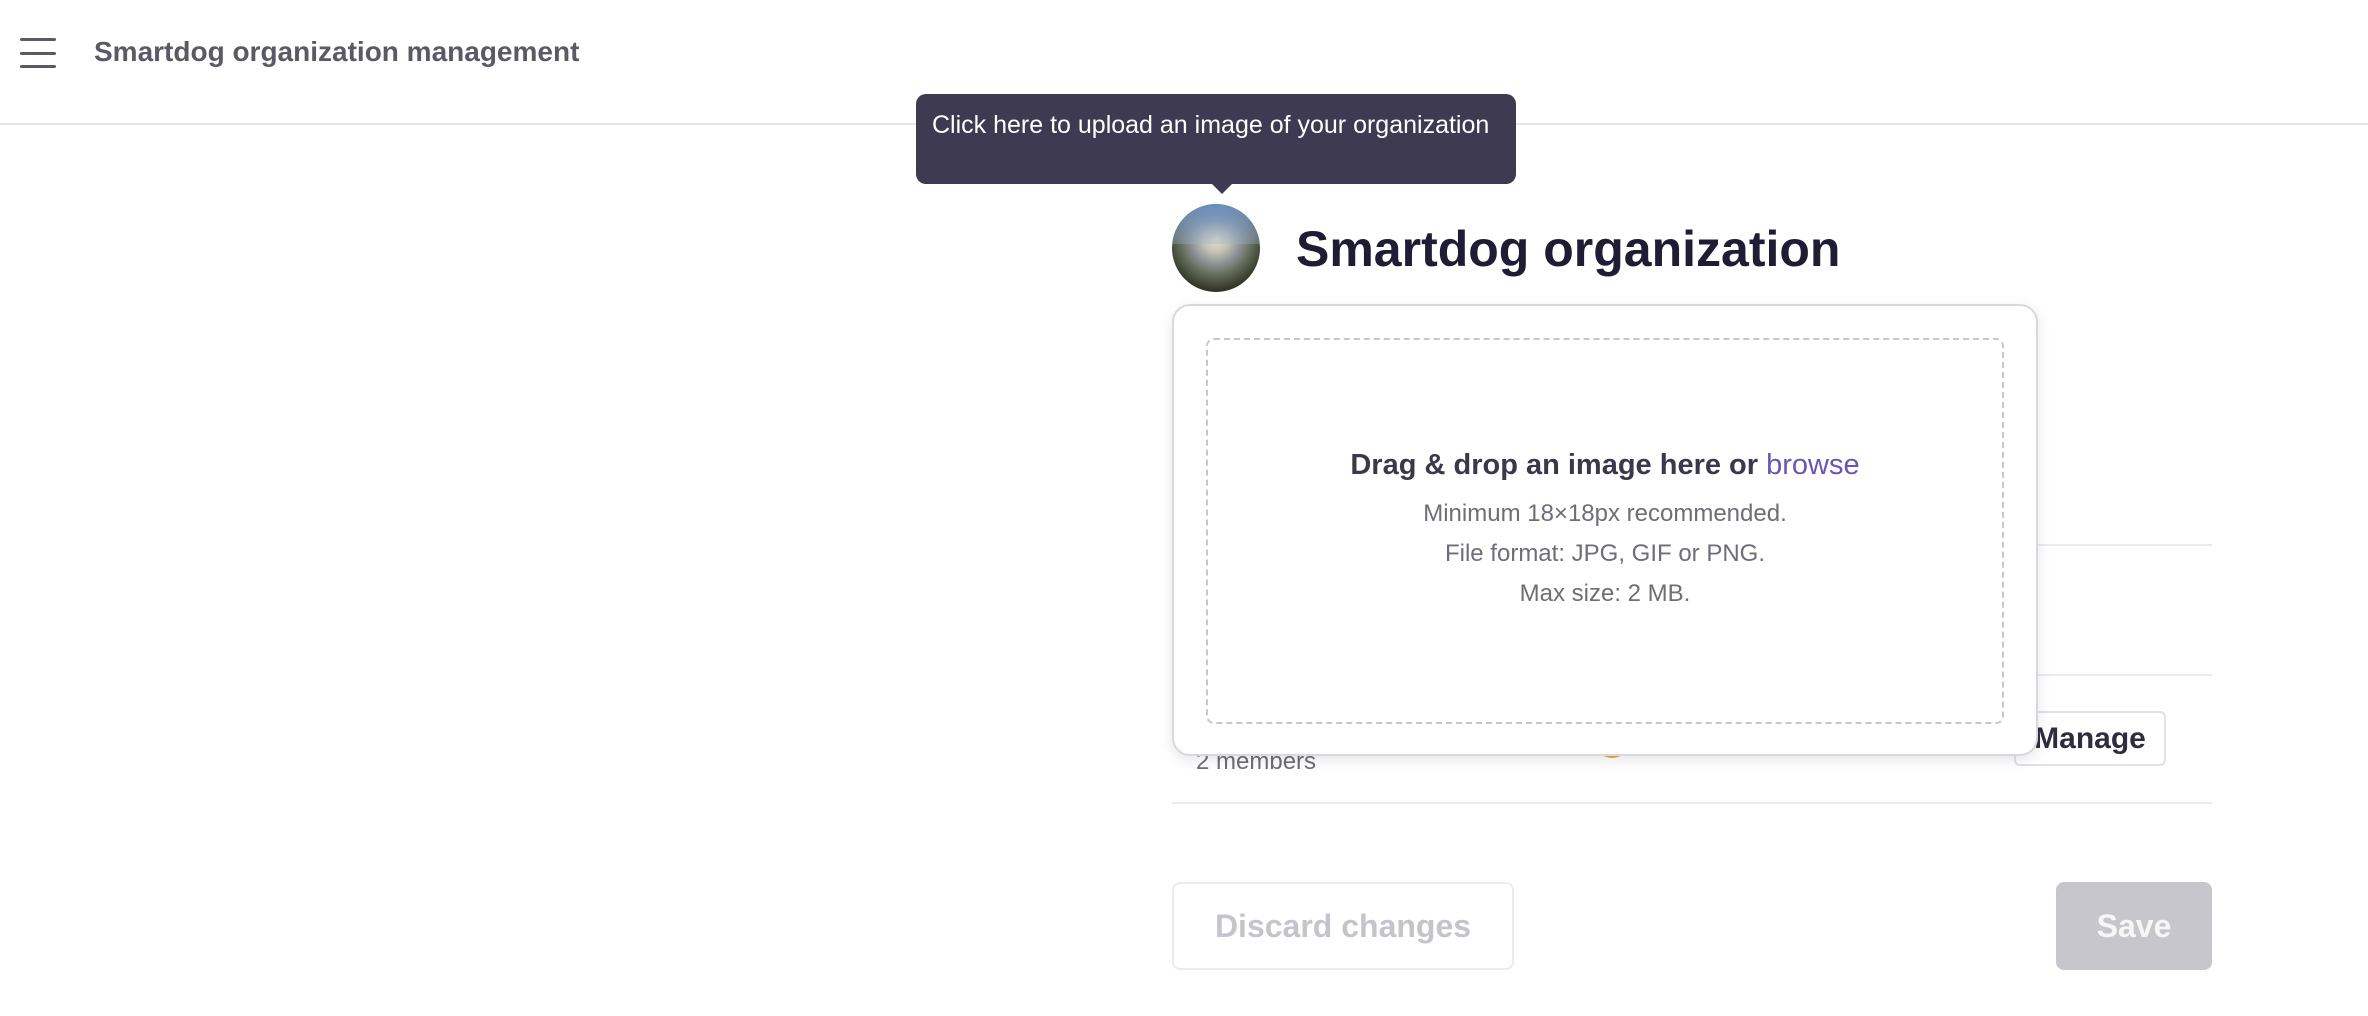  I want to click on organization-name: Smartdog organization, so click(1568, 249).